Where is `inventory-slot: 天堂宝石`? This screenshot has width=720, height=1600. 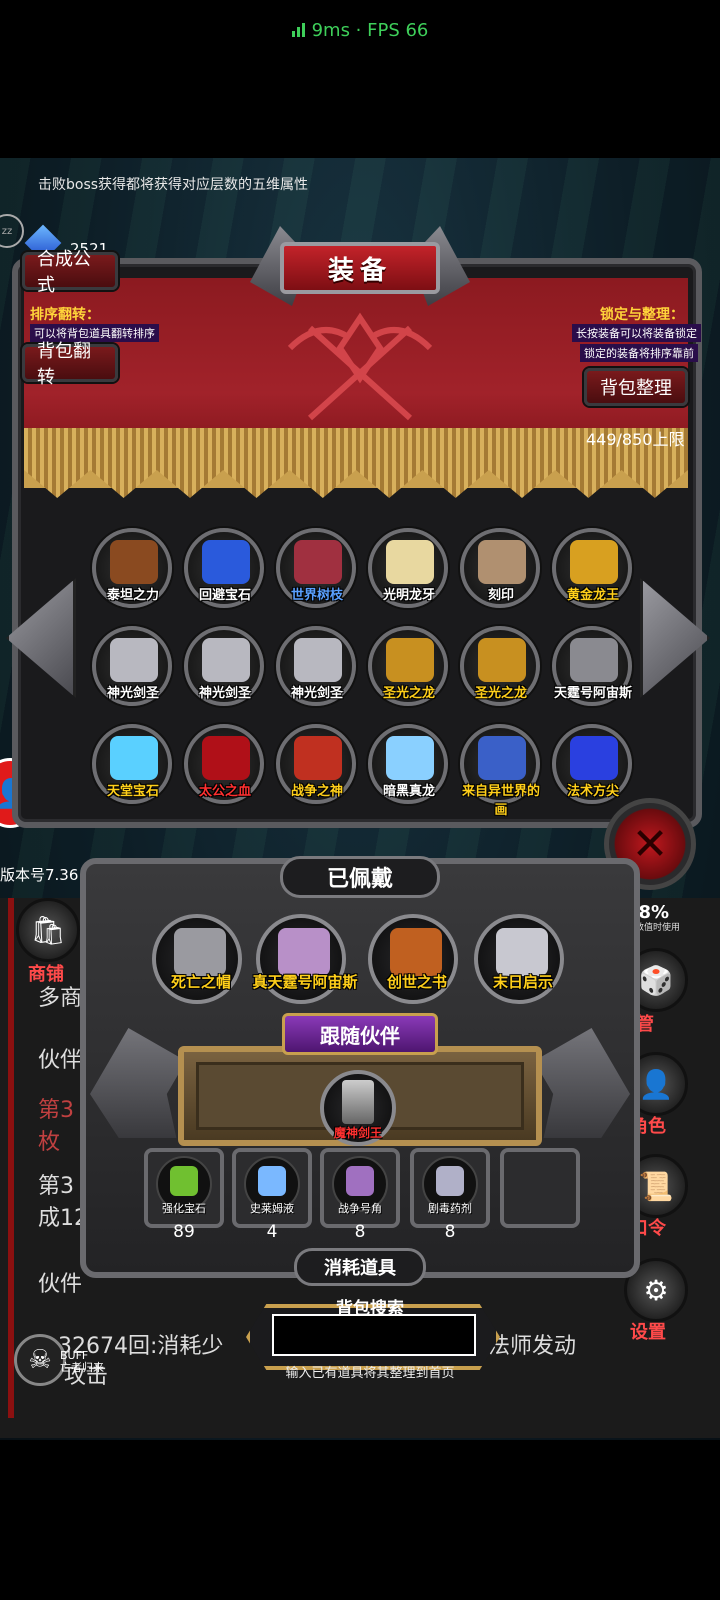 inventory-slot: 天堂宝石 is located at coordinates (132, 764).